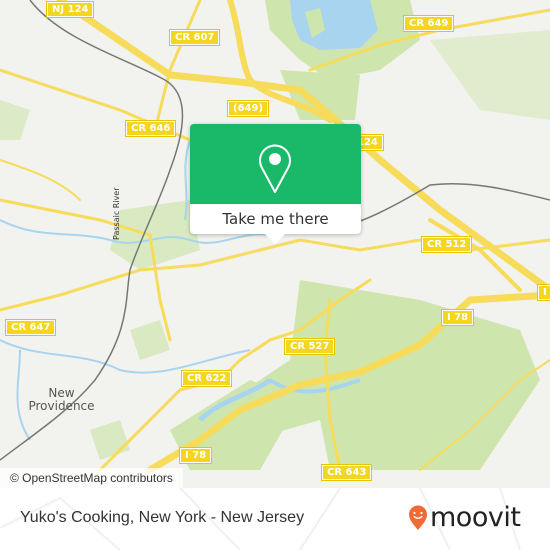  Describe the element at coordinates (275, 239) in the screenshot. I see `popup-pointer` at that location.